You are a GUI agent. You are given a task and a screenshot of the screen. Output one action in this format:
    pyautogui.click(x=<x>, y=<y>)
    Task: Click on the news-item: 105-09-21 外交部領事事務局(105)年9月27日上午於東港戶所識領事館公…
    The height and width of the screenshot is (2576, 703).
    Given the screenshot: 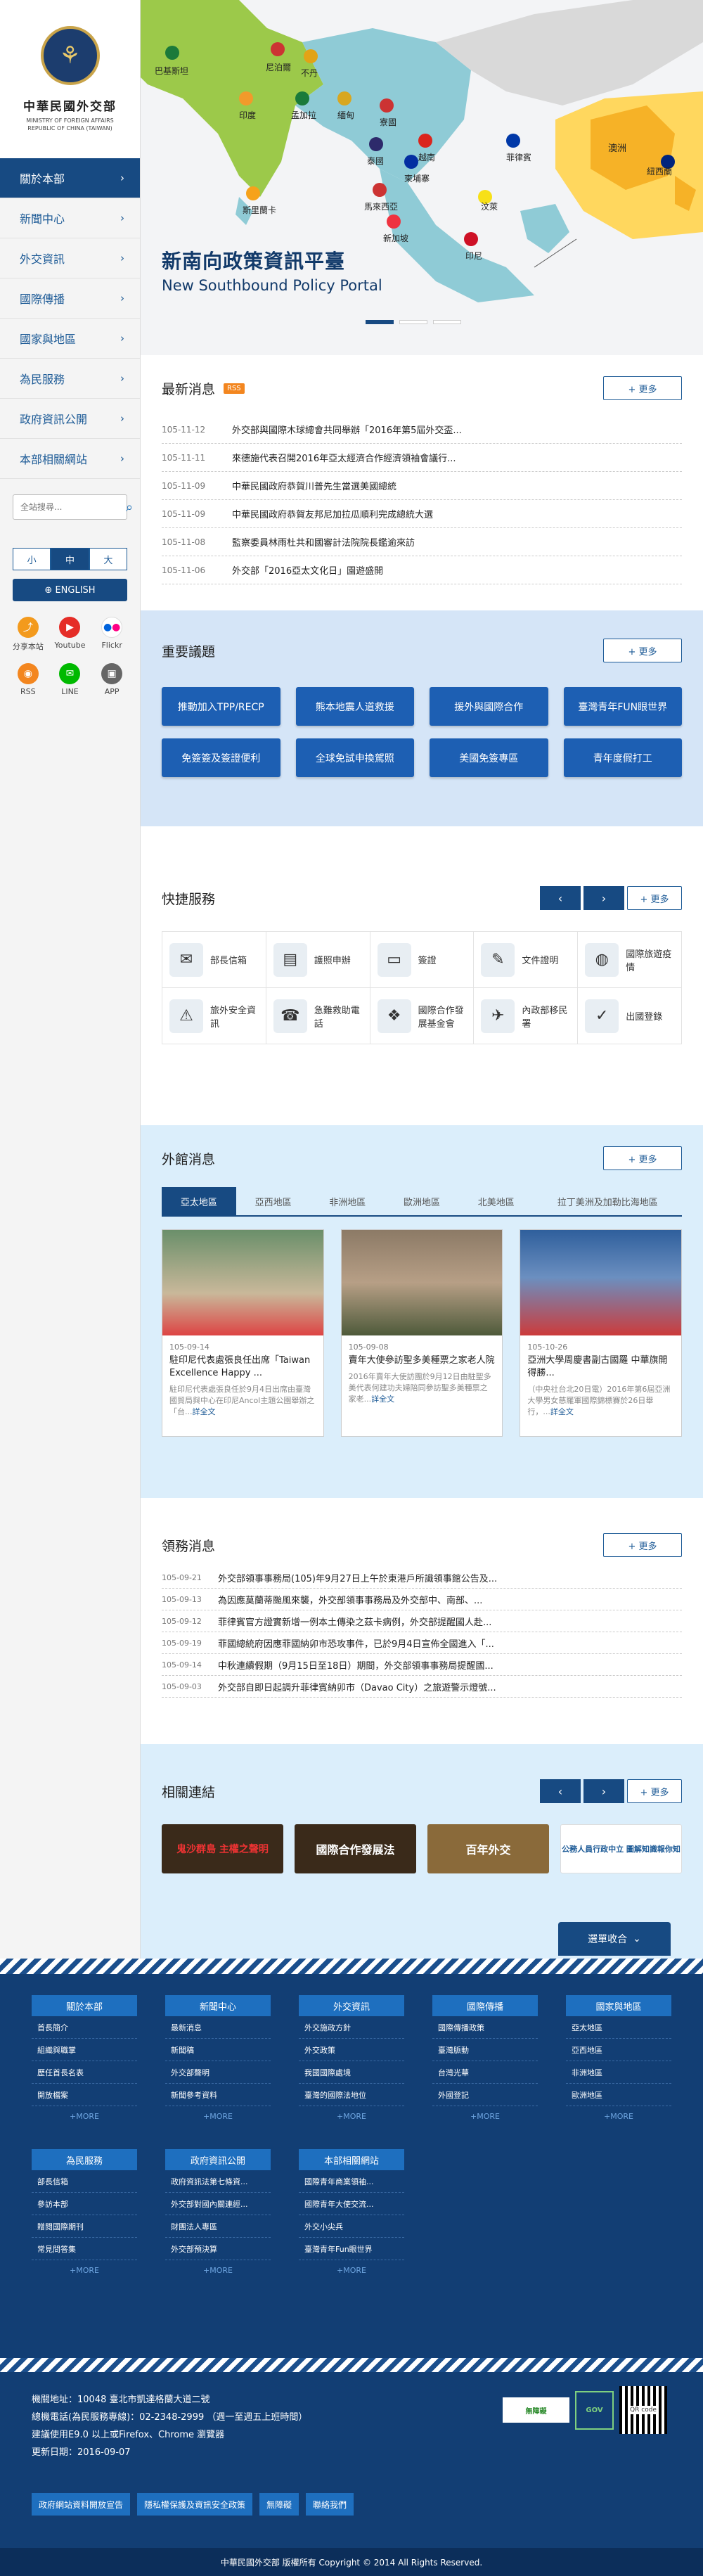 What is the action you would take?
    pyautogui.click(x=422, y=1578)
    